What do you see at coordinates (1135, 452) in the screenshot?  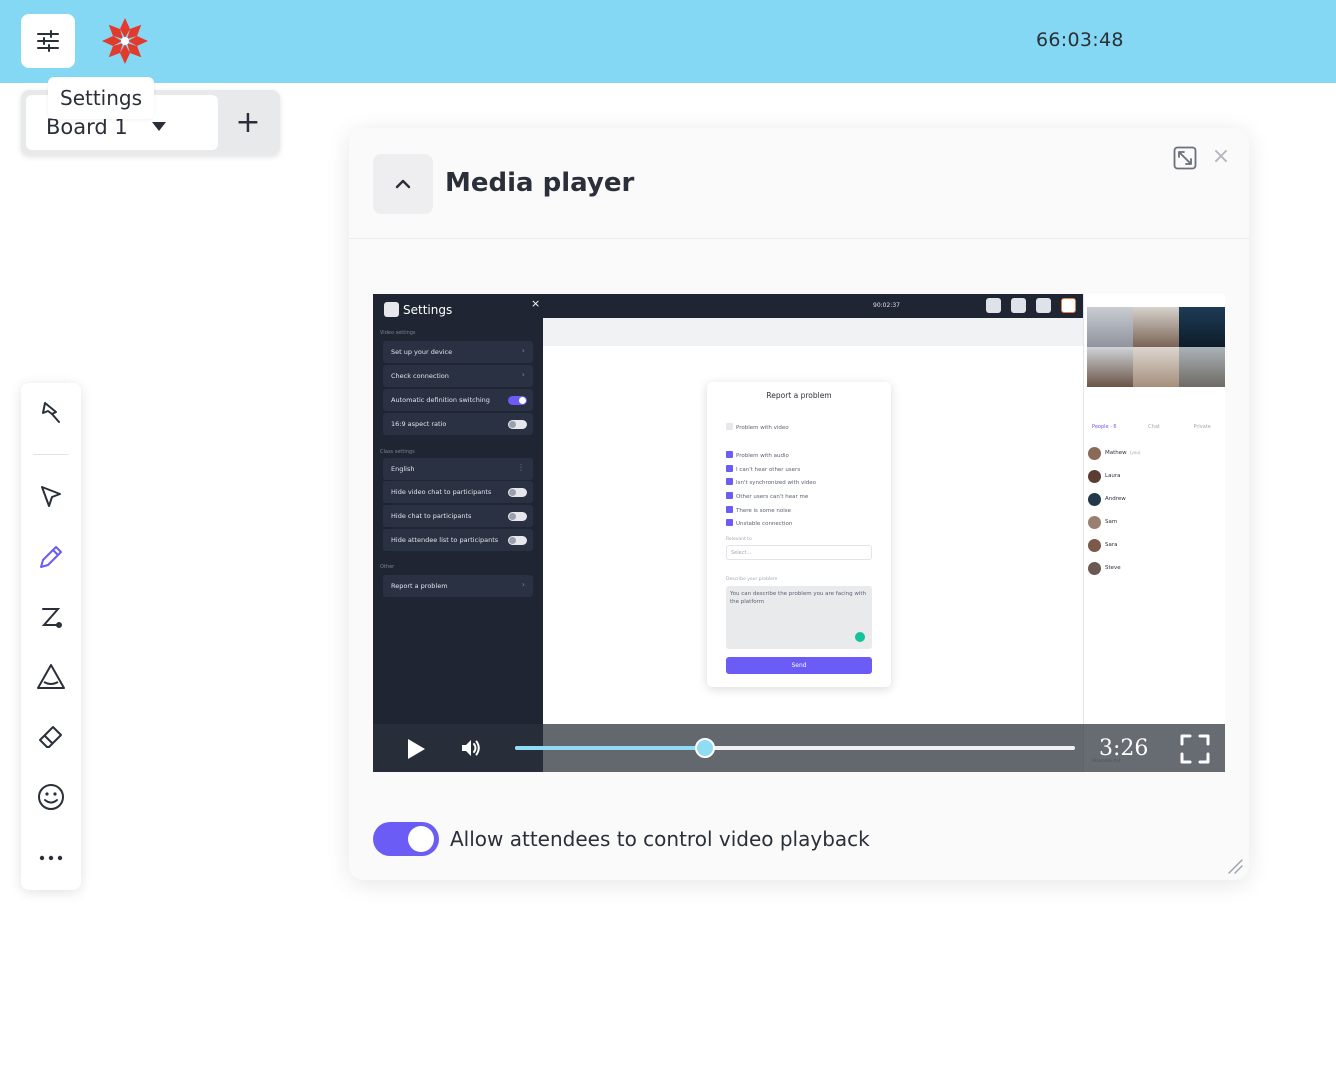 I see `video-frame-you-tag: (you)` at bounding box center [1135, 452].